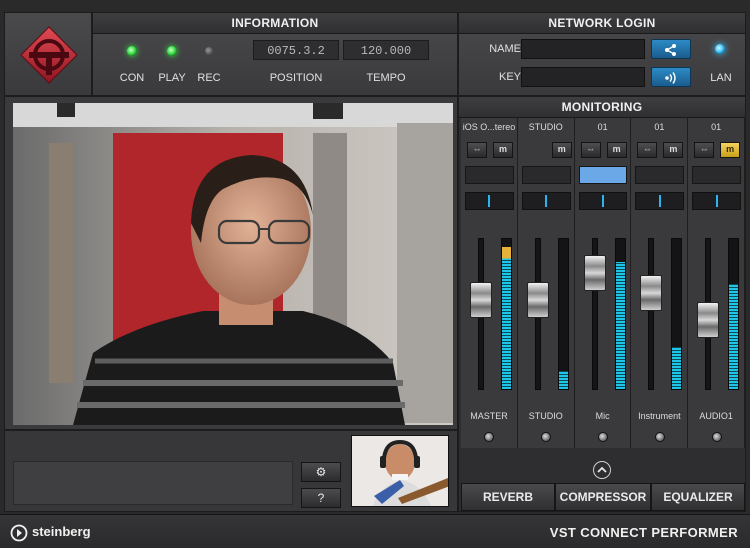 The image size is (750, 548). I want to click on self-video-preview, so click(400, 471).